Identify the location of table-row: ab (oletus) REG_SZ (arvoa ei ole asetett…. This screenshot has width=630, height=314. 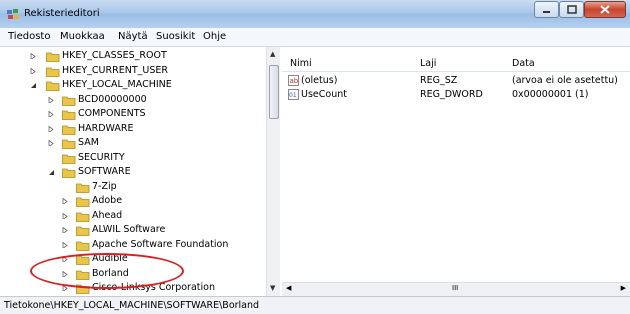
(456, 81).